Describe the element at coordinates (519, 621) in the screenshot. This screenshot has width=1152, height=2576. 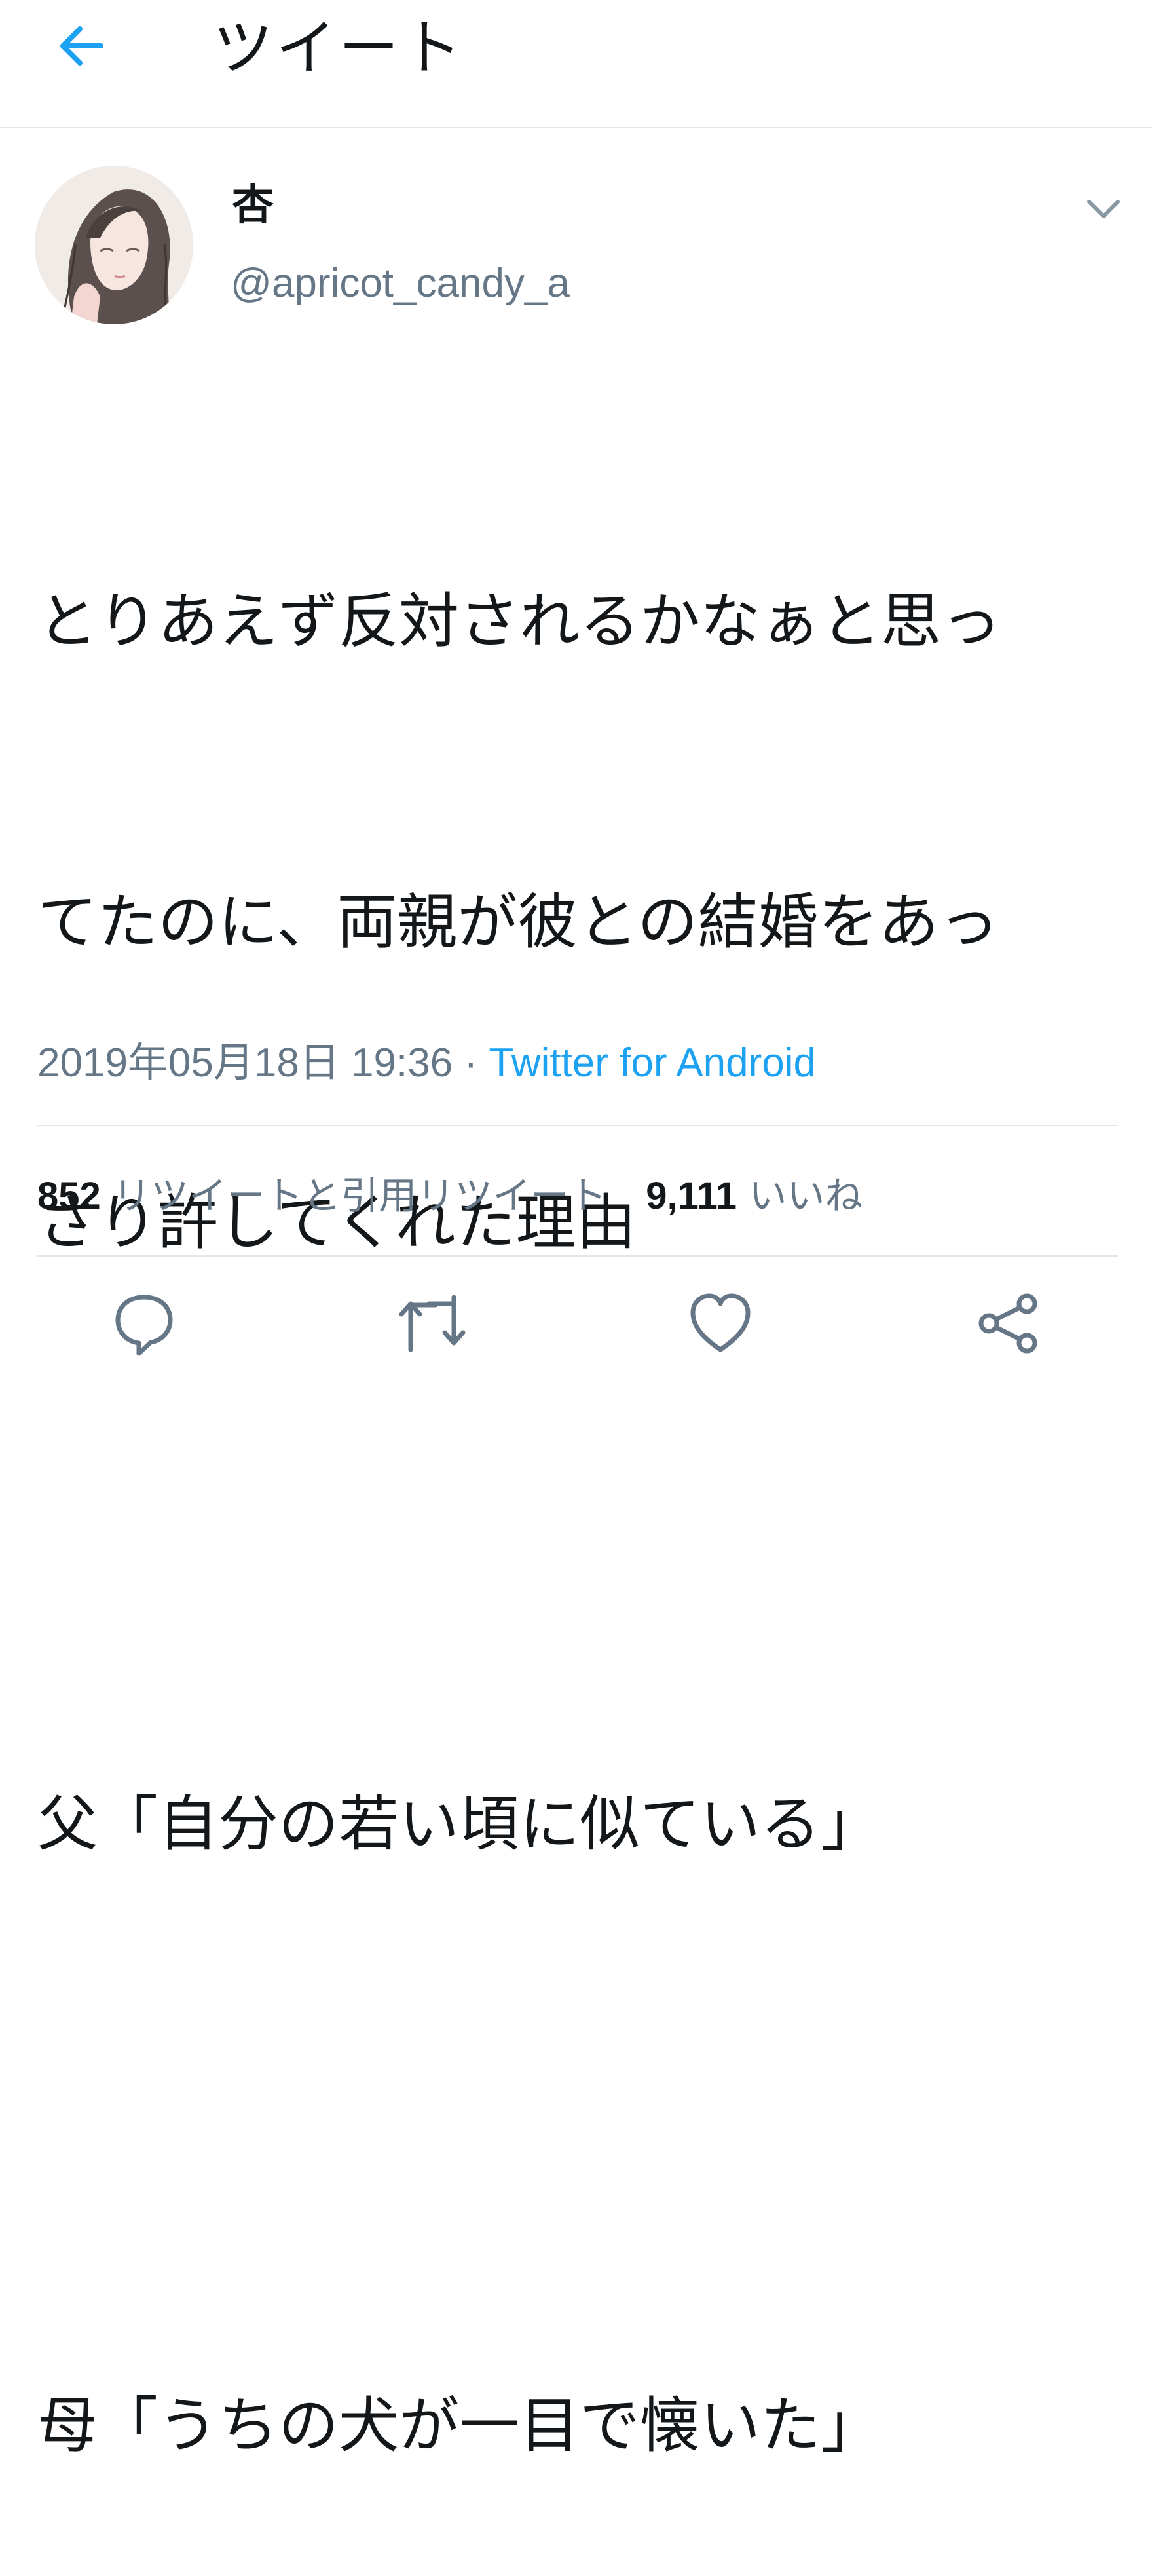
I see `tweet-line: とりあえず反対されるかなぁと思っ` at that location.